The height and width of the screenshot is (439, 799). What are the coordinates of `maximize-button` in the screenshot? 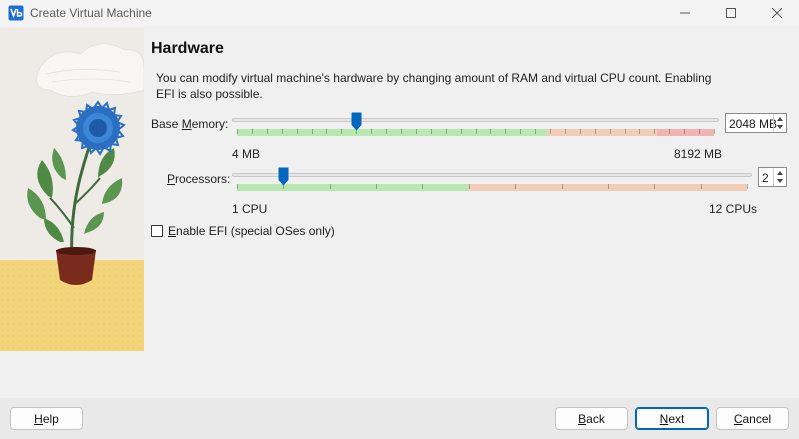 It's located at (731, 13).